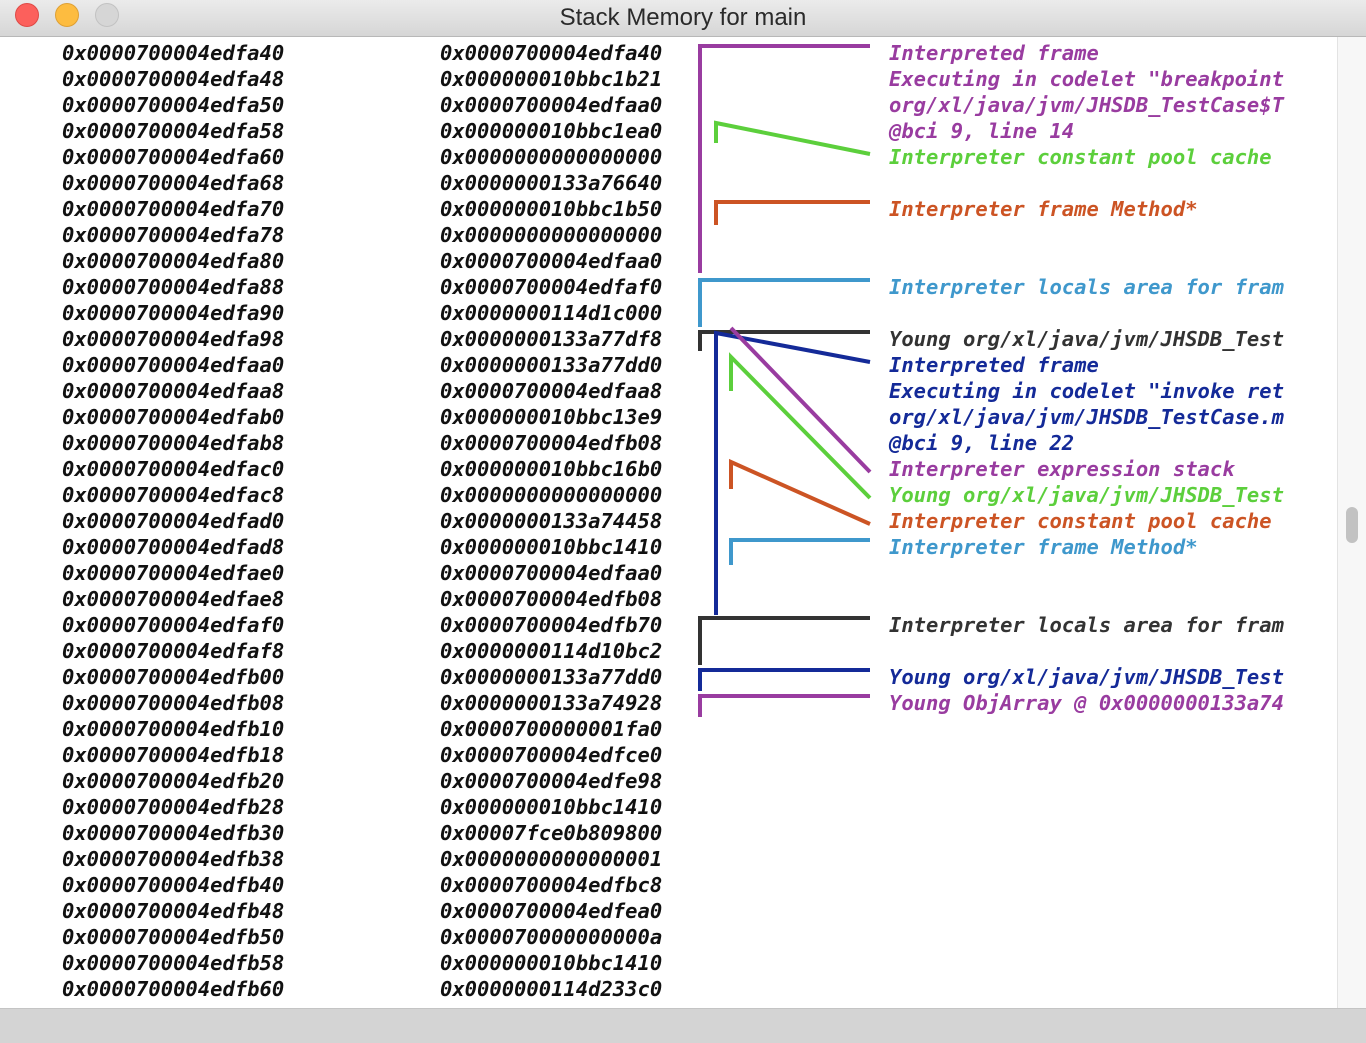 The width and height of the screenshot is (1366, 1043). I want to click on objarray-pointer-line, so click(784, 705).